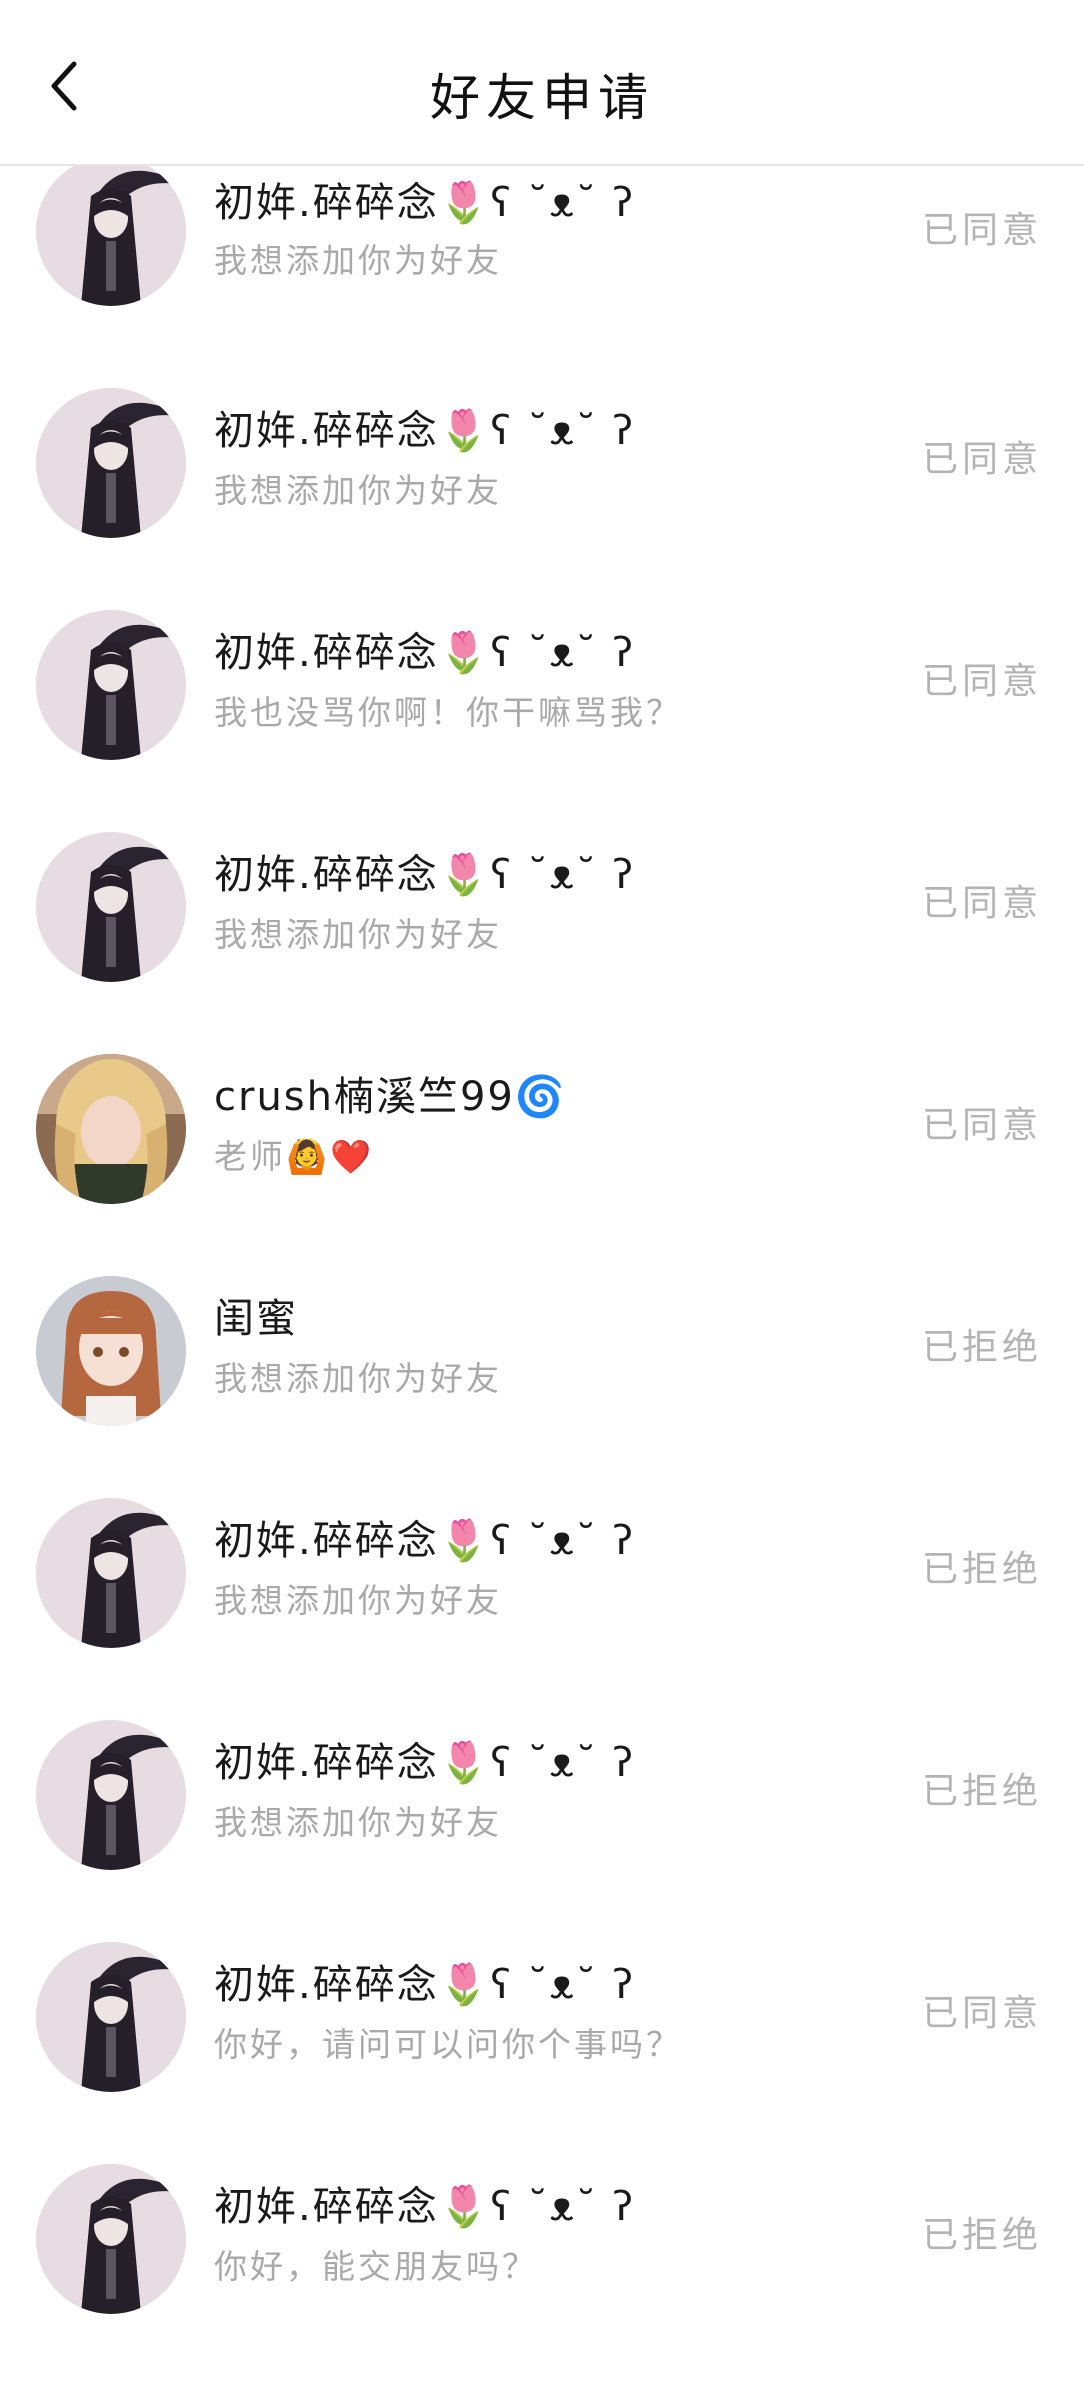 The image size is (1084, 2384). Describe the element at coordinates (390, 1097) in the screenshot. I see `requester-name: crush楠溪竺99🌀` at that location.